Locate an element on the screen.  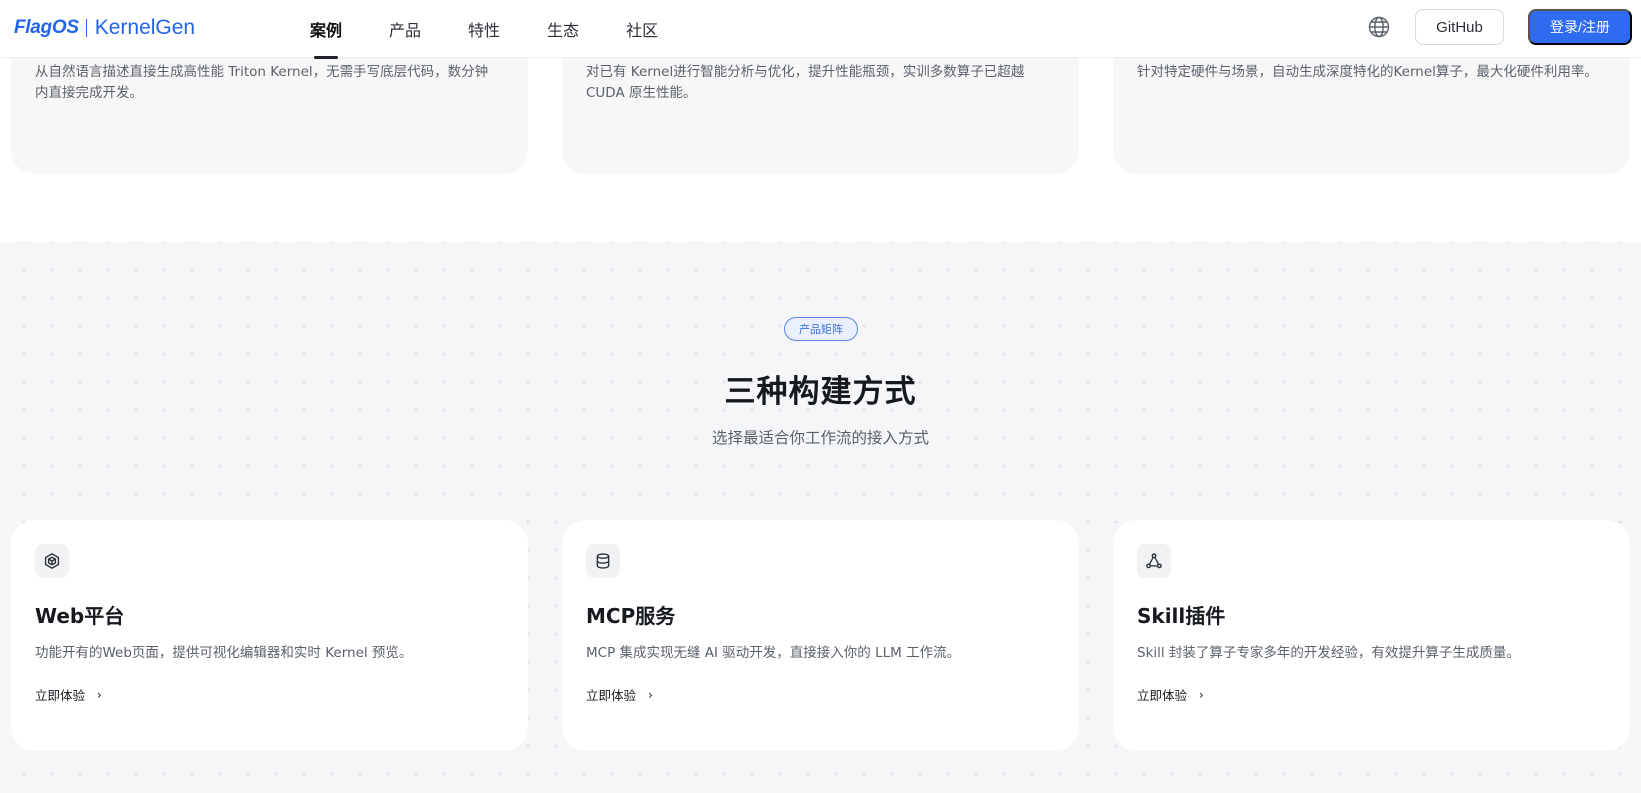
nav-links: 案例 产品 特性 生态 社区 is located at coordinates (507, 29).